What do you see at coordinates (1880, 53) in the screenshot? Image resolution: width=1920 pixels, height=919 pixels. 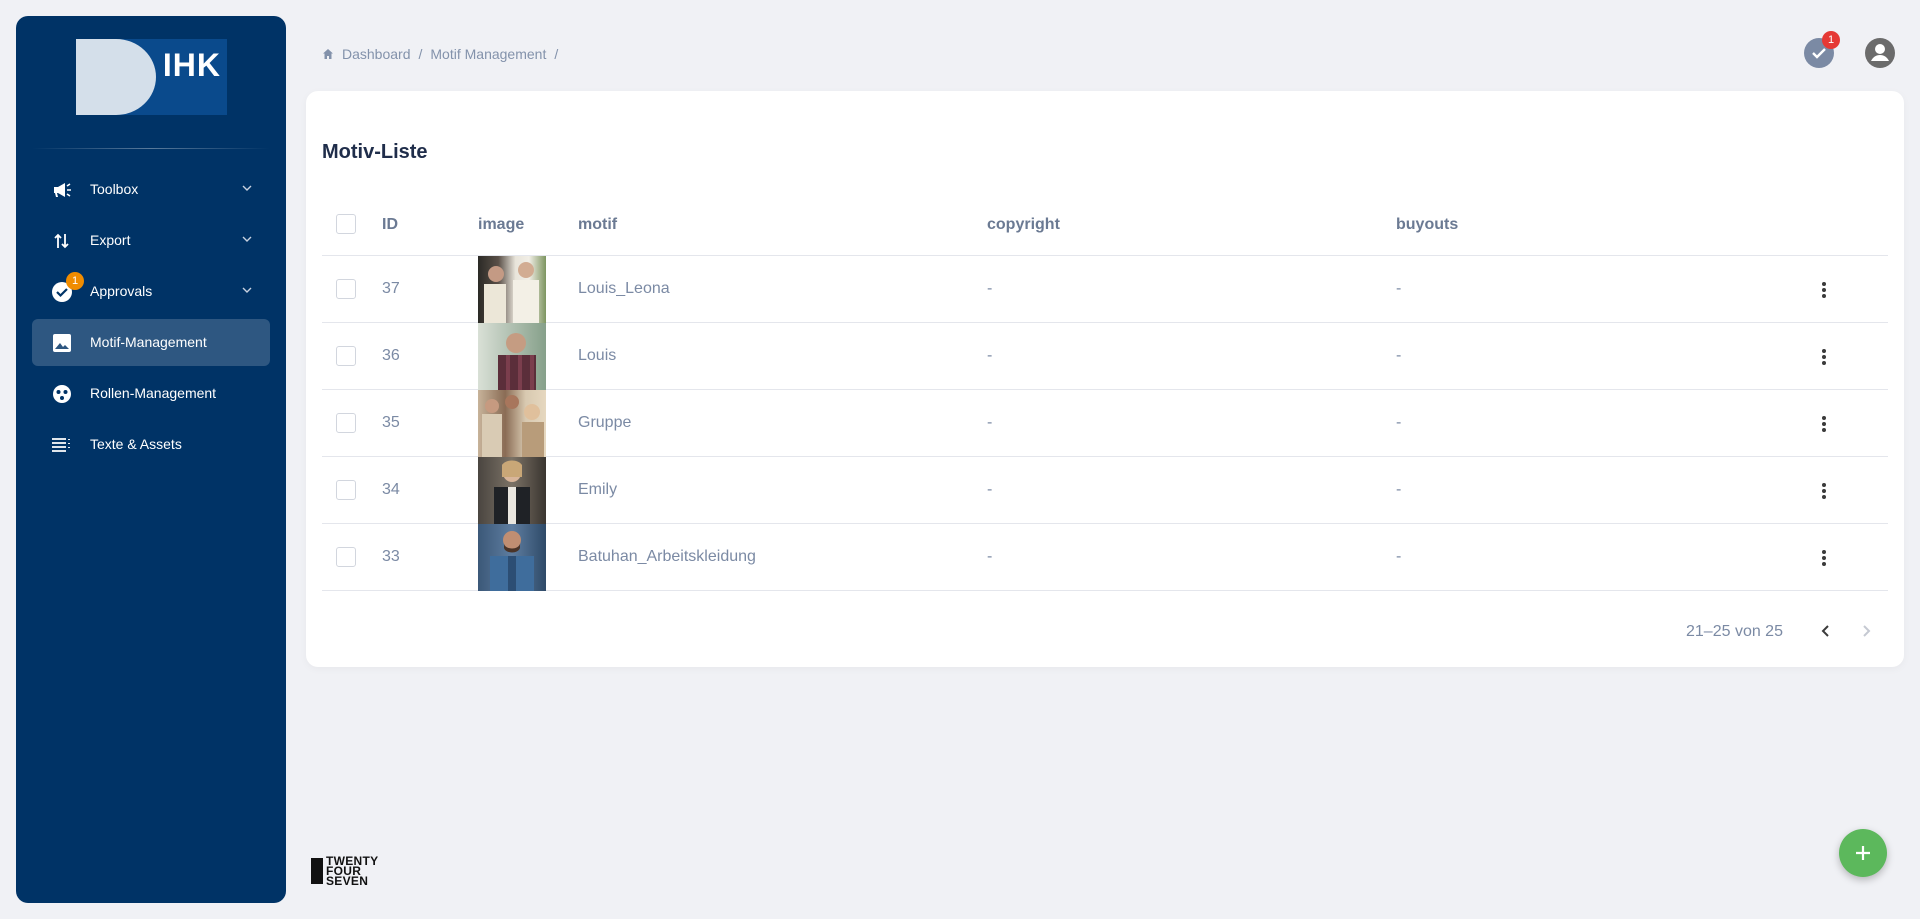 I see `account-icon` at bounding box center [1880, 53].